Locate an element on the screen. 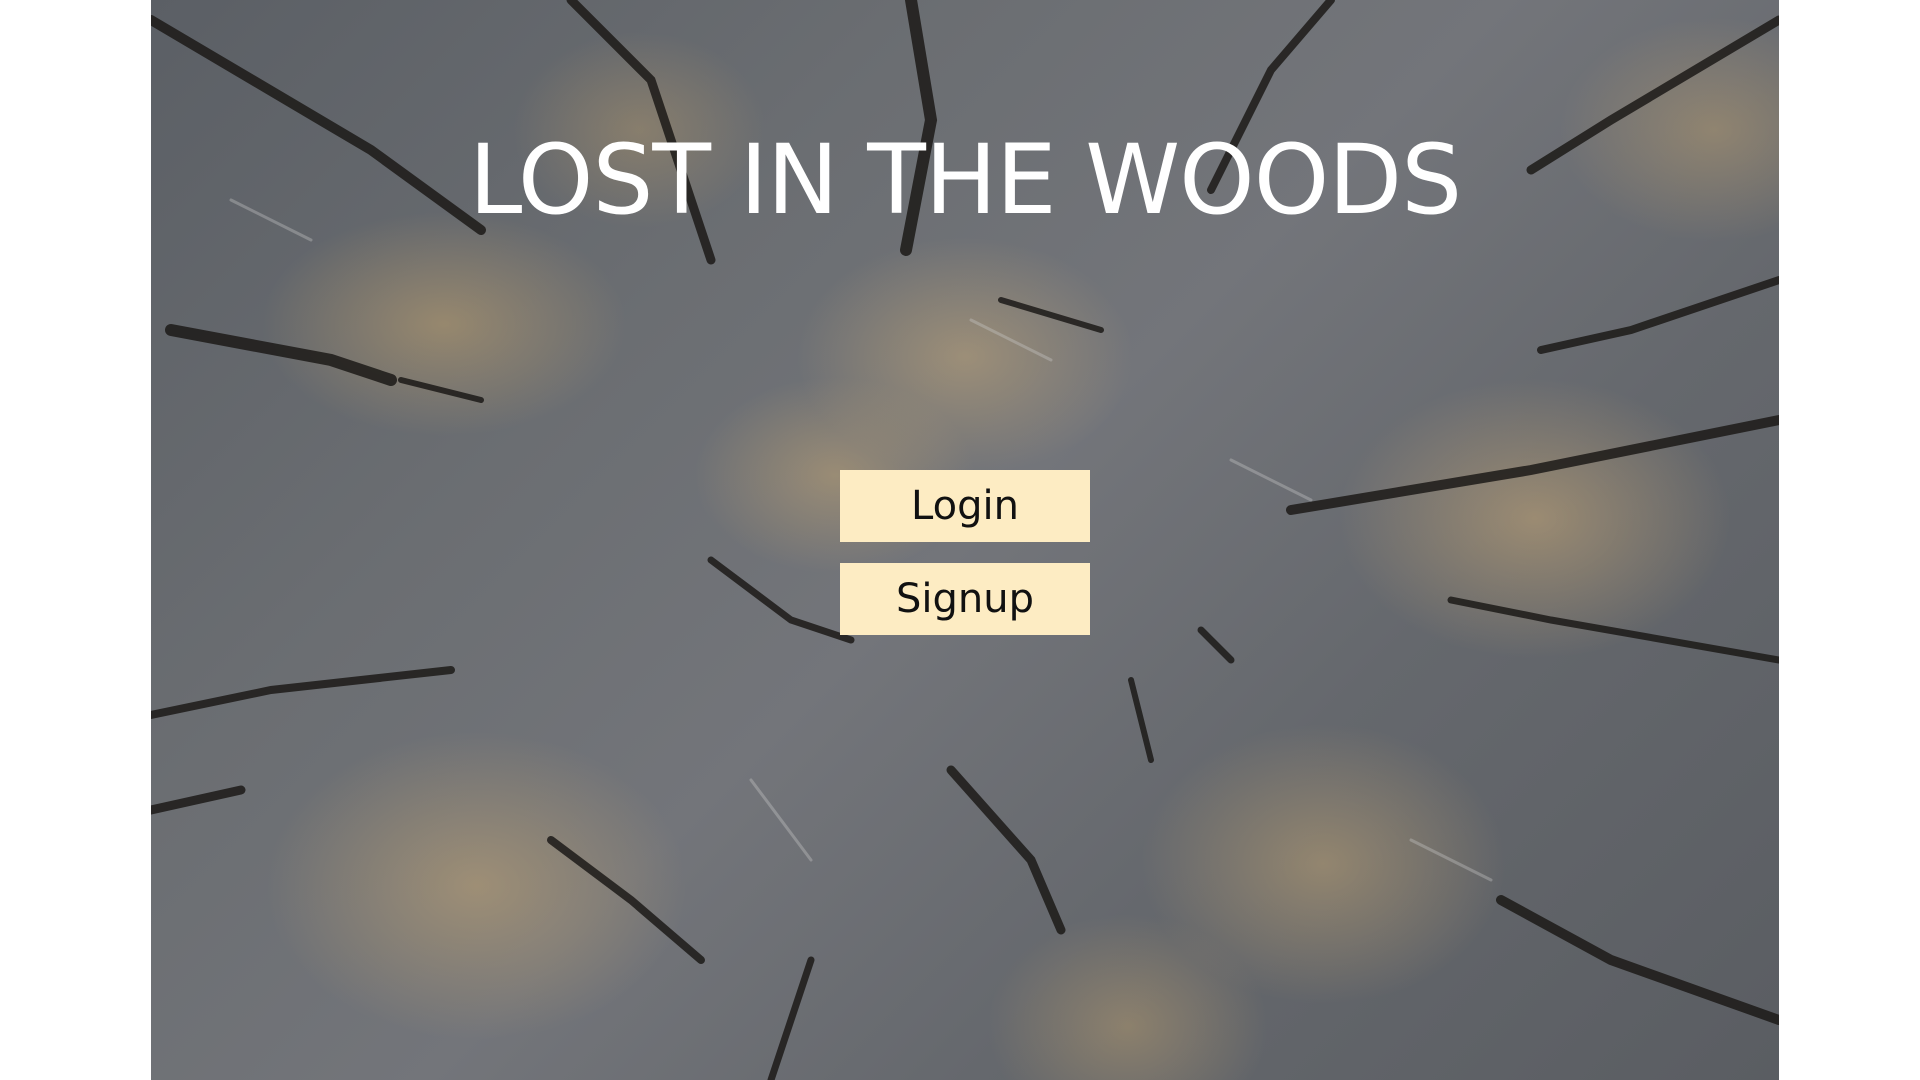 The image size is (1920, 1080). page-title: LOST IN THE WOODS is located at coordinates (965, 180).